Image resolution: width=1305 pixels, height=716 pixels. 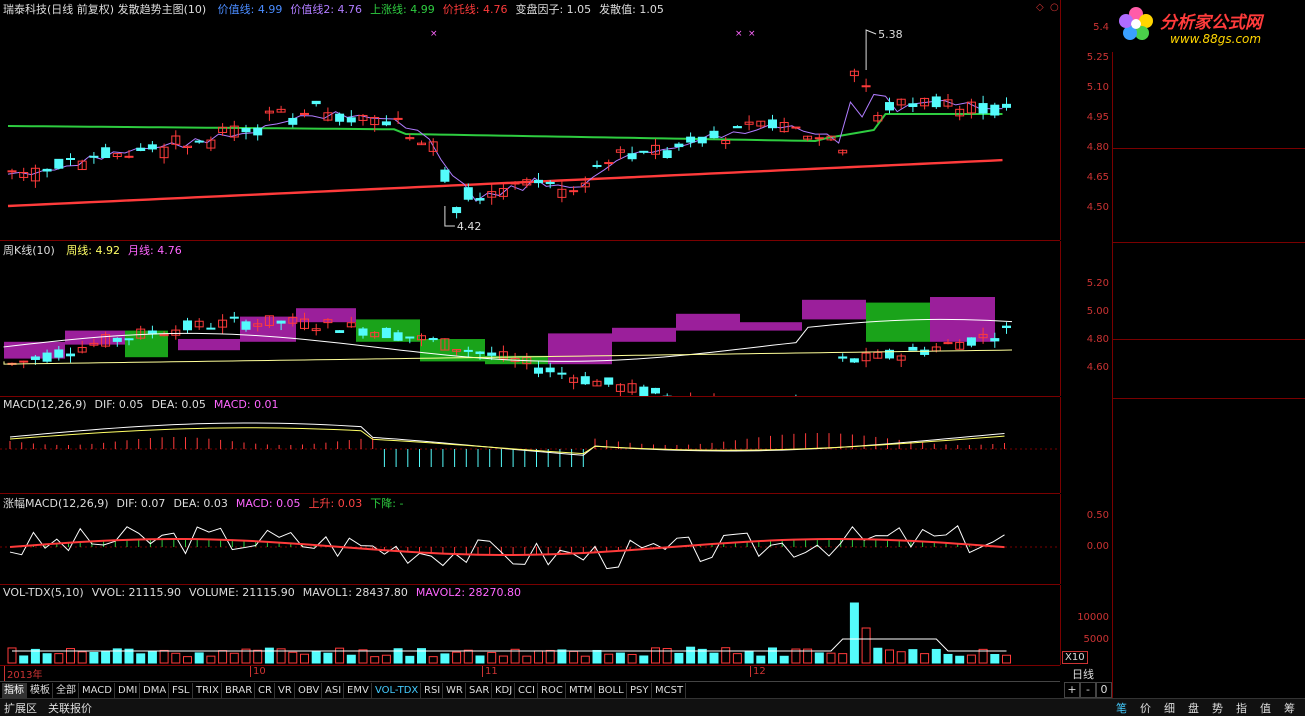 What do you see at coordinates (97, 690) in the screenshot?
I see `indicator-tab: MACD` at bounding box center [97, 690].